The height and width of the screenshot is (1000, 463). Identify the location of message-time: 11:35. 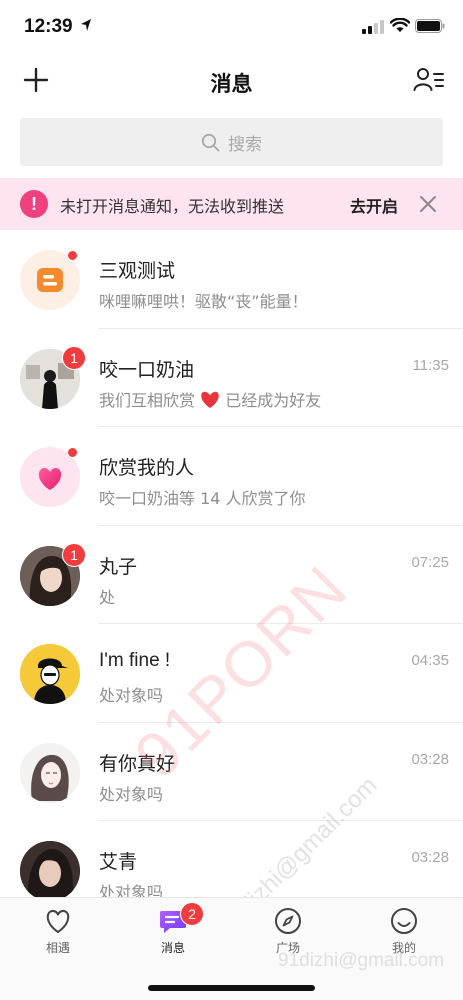
(430, 365).